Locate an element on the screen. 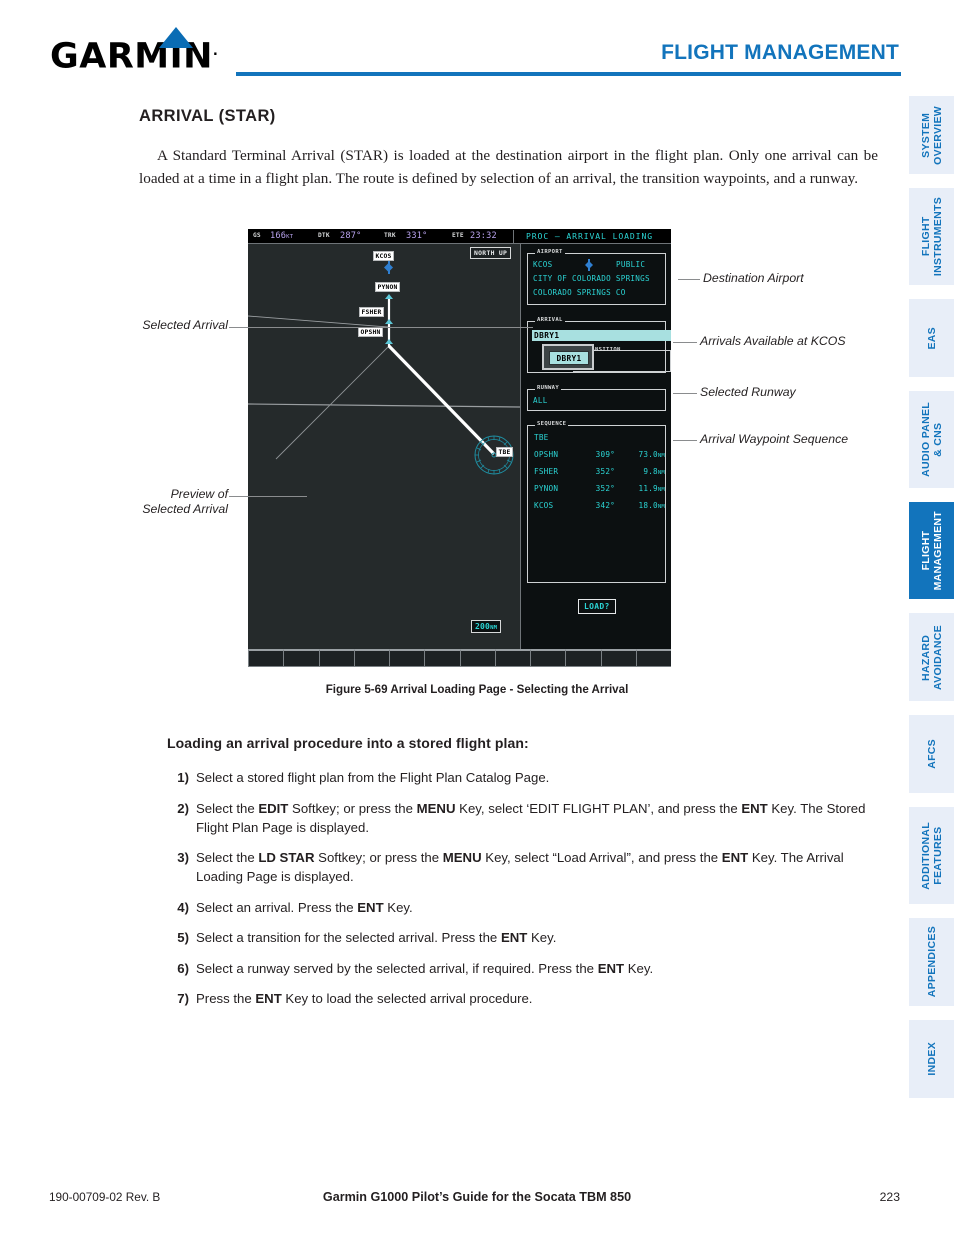  procedure-step-number: 2) is located at coordinates (183, 808).